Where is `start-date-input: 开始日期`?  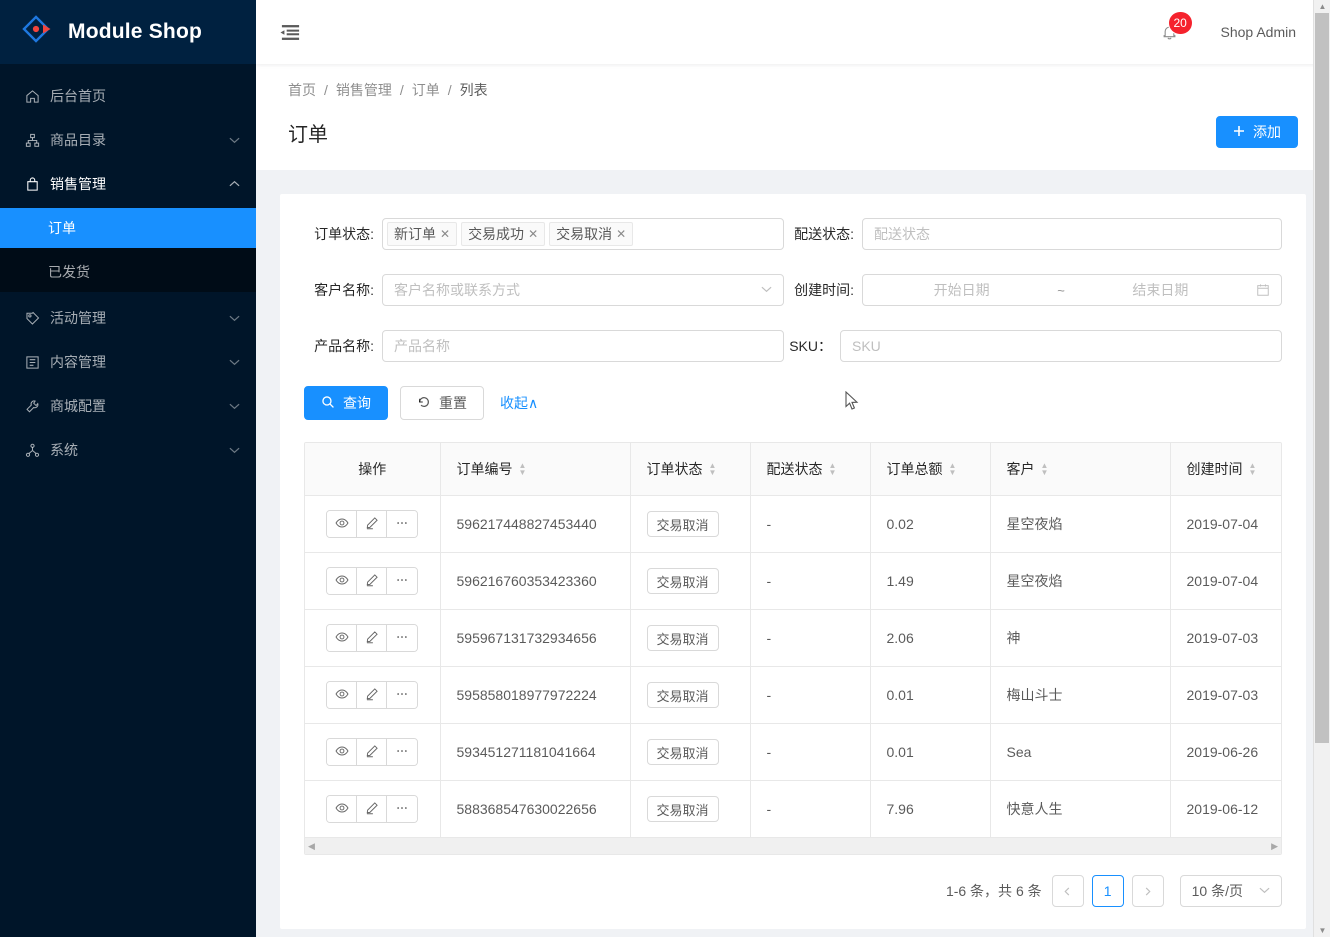 start-date-input: 开始日期 is located at coordinates (961, 290).